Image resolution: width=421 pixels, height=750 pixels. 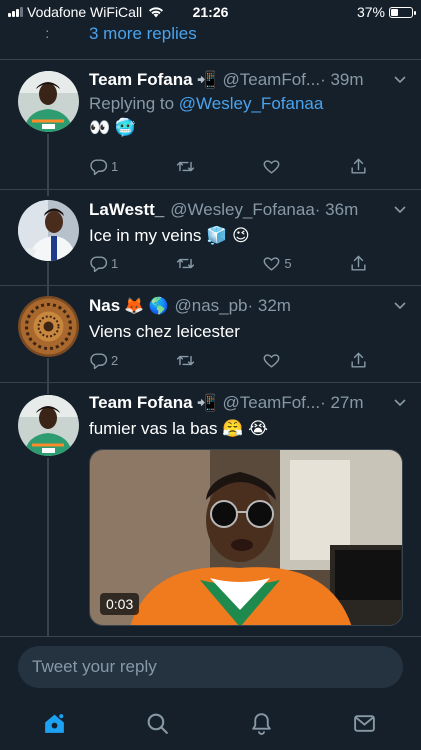 I want to click on tab-notifications, so click(x=261, y=723).